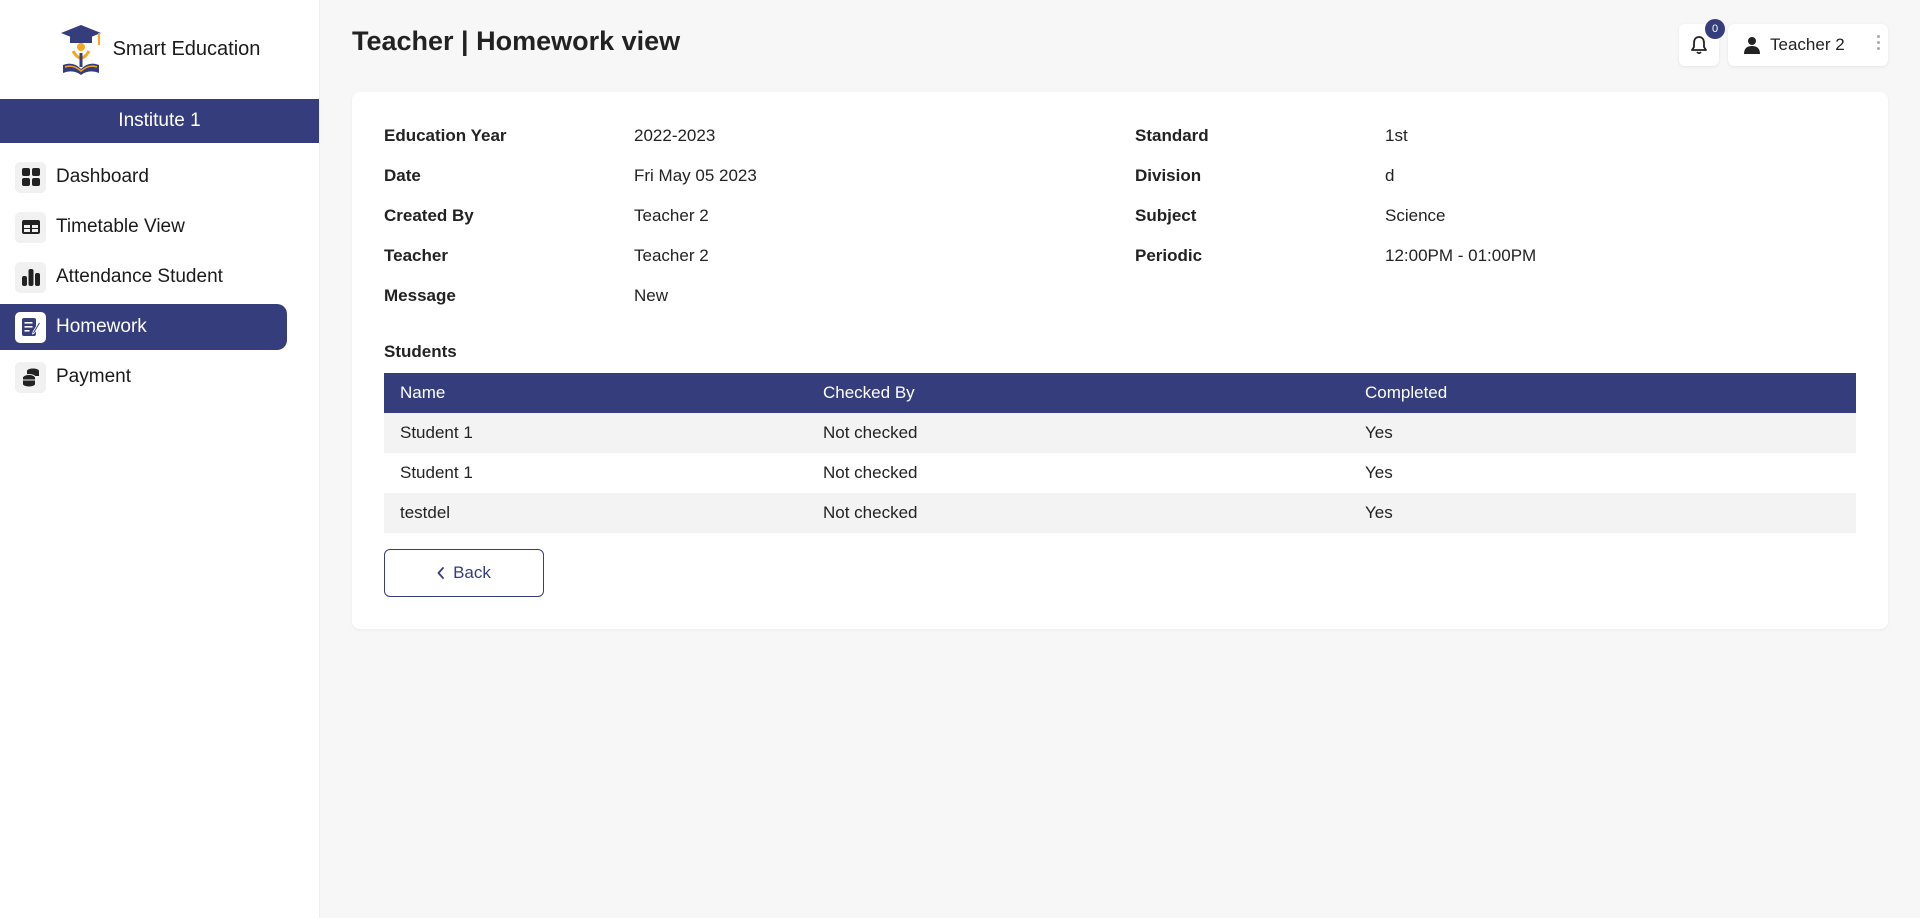 The height and width of the screenshot is (918, 1920). What do you see at coordinates (402, 175) in the screenshot?
I see `date-label: Date` at bounding box center [402, 175].